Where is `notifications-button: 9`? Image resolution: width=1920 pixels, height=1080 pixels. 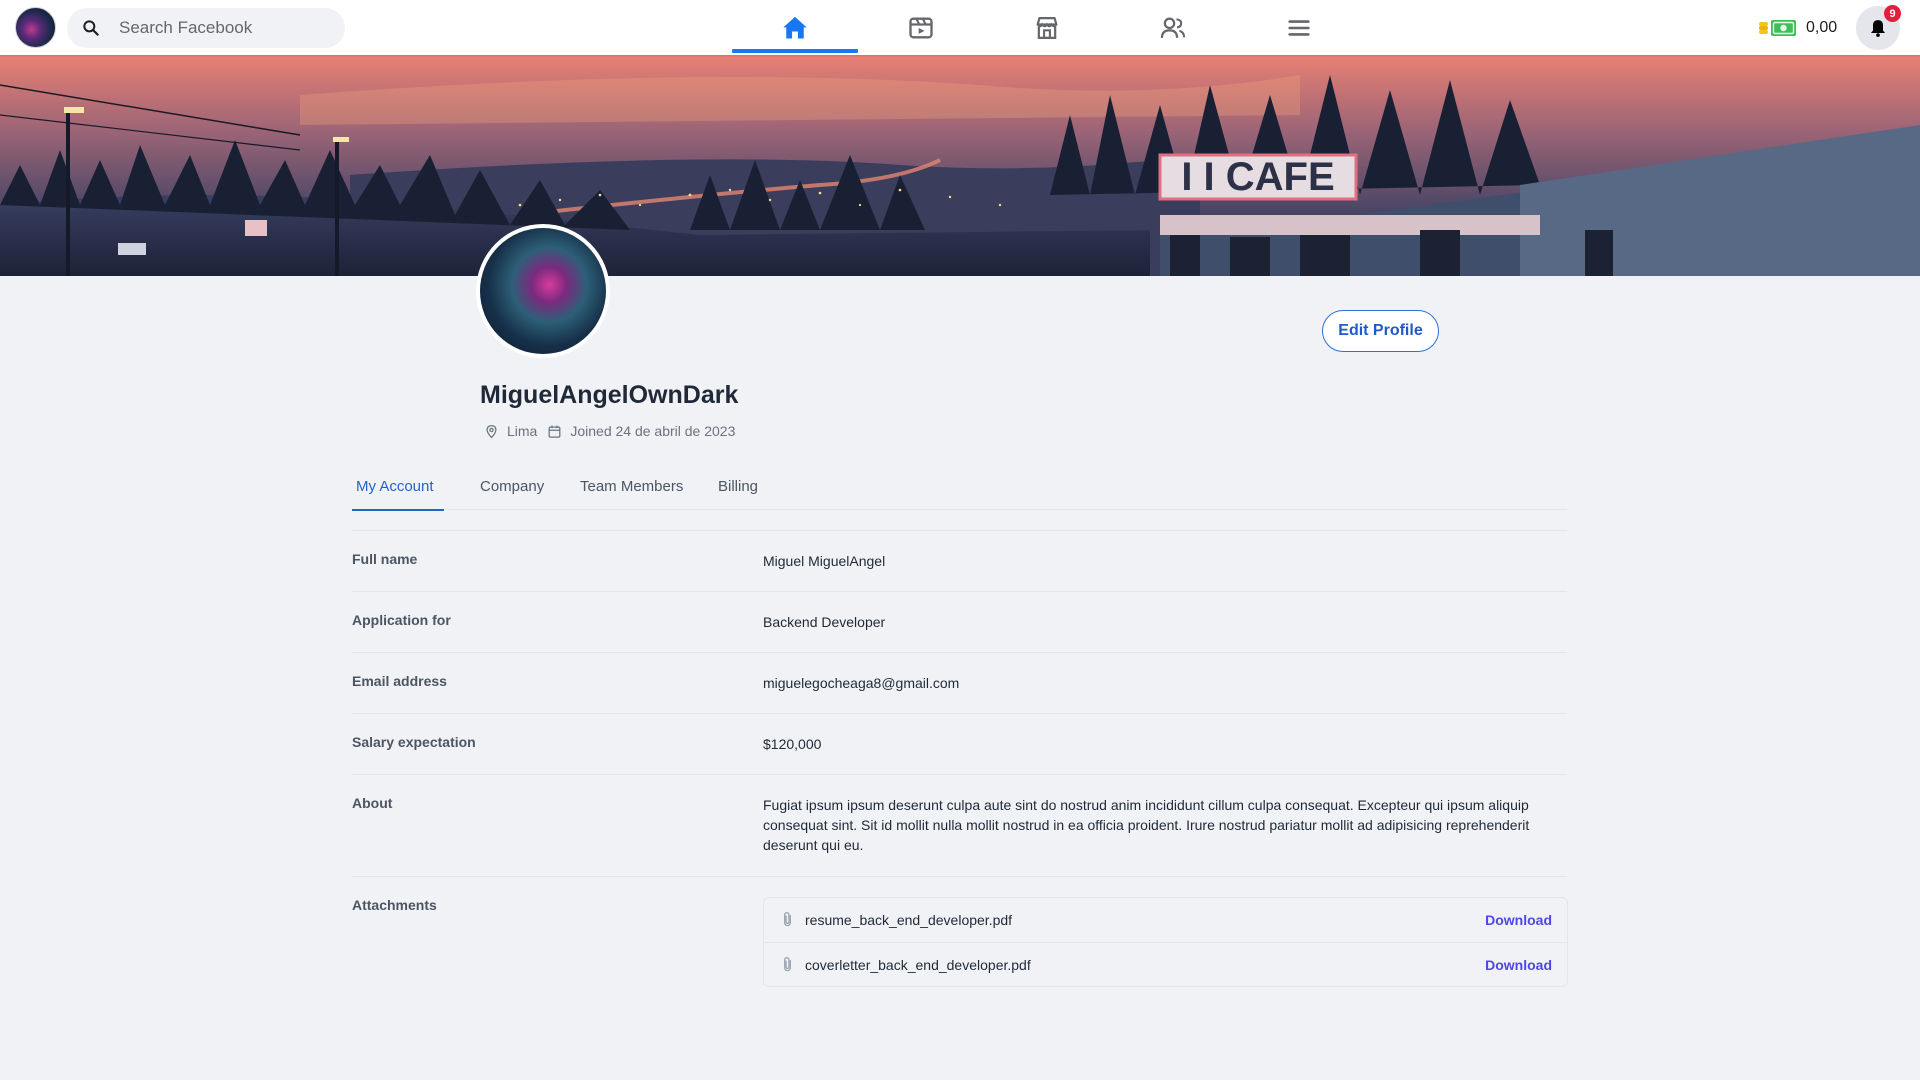
notifications-button: 9 is located at coordinates (1878, 27).